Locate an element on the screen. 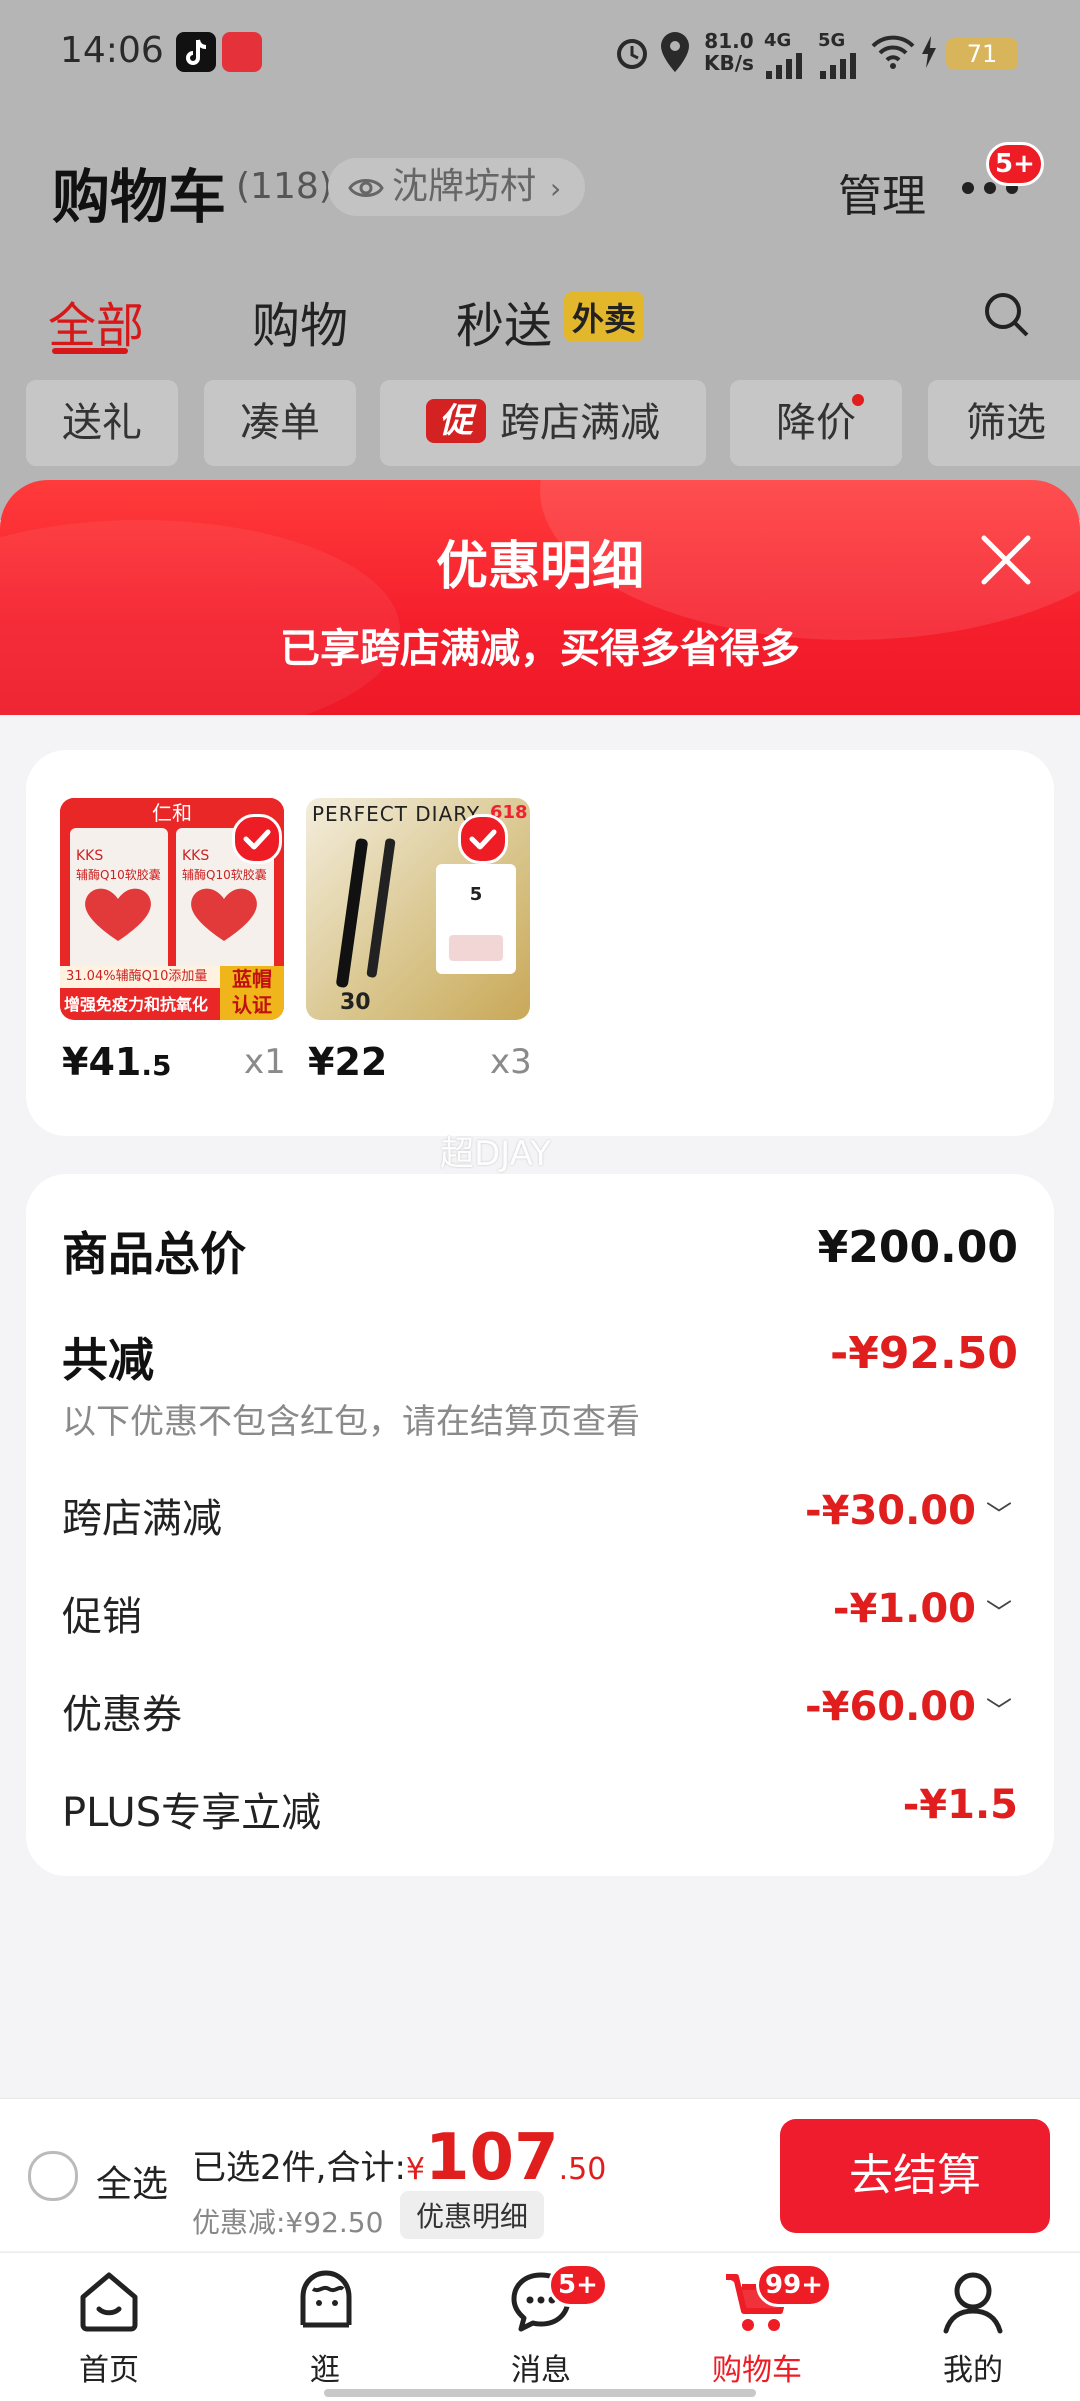 This screenshot has width=1080, height=2401. browse-icon is located at coordinates (326, 2299).